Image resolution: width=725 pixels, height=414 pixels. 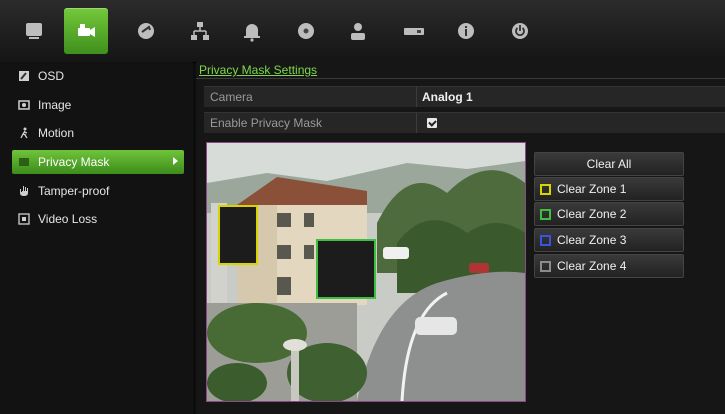 I want to click on video-loss-icon, so click(x=24, y=219).